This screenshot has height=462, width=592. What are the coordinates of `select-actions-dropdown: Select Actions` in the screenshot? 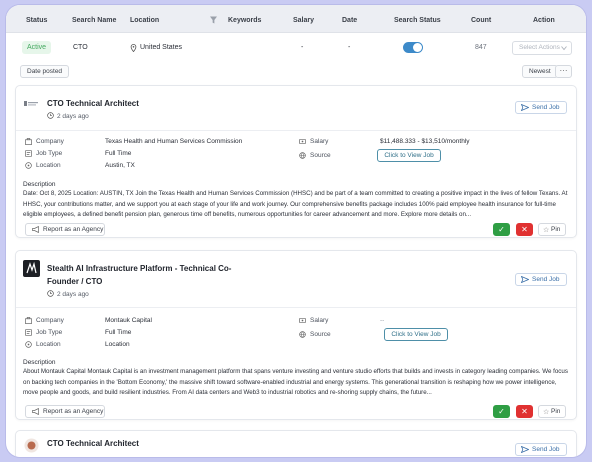 It's located at (542, 48).